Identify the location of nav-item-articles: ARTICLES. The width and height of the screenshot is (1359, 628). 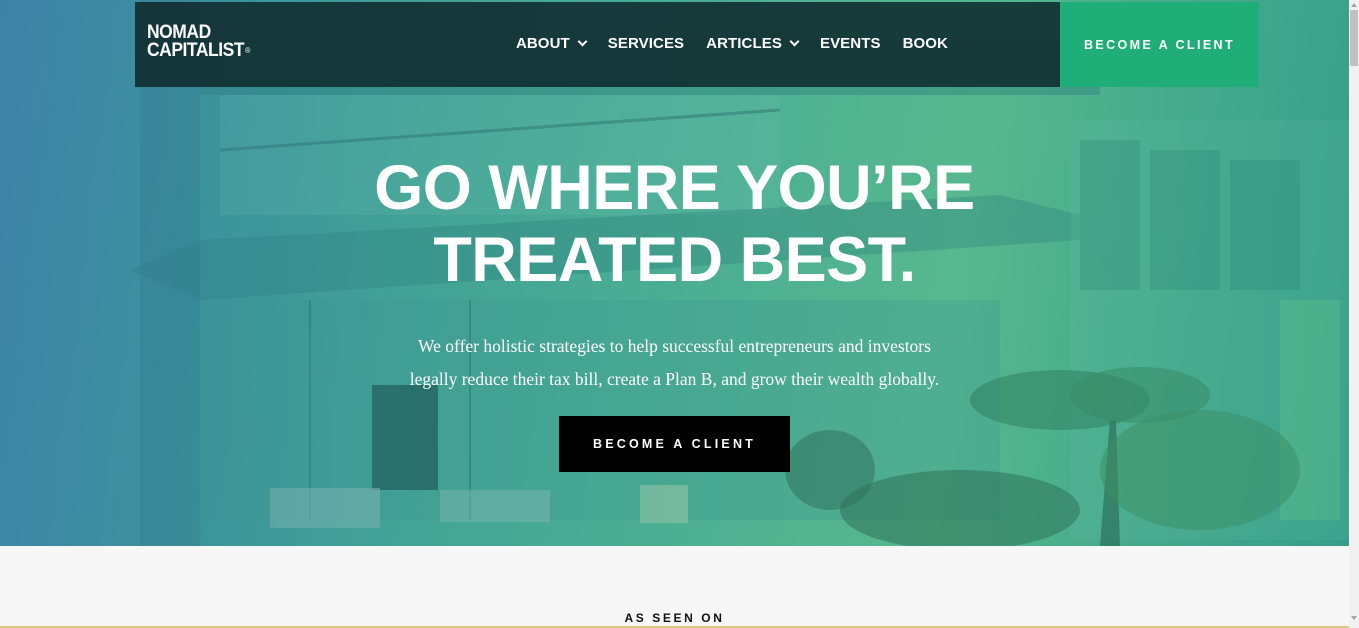
(753, 43).